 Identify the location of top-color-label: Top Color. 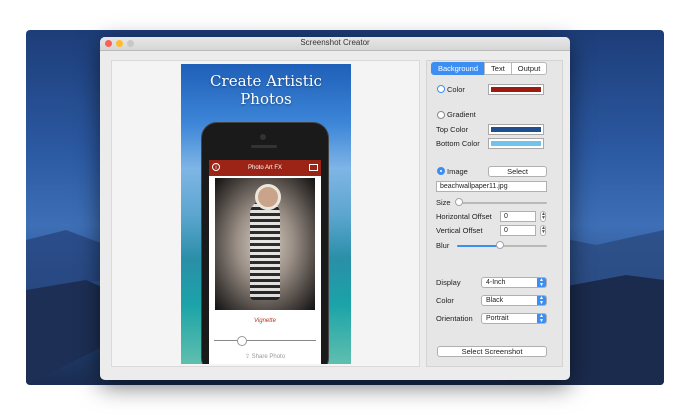
(452, 129).